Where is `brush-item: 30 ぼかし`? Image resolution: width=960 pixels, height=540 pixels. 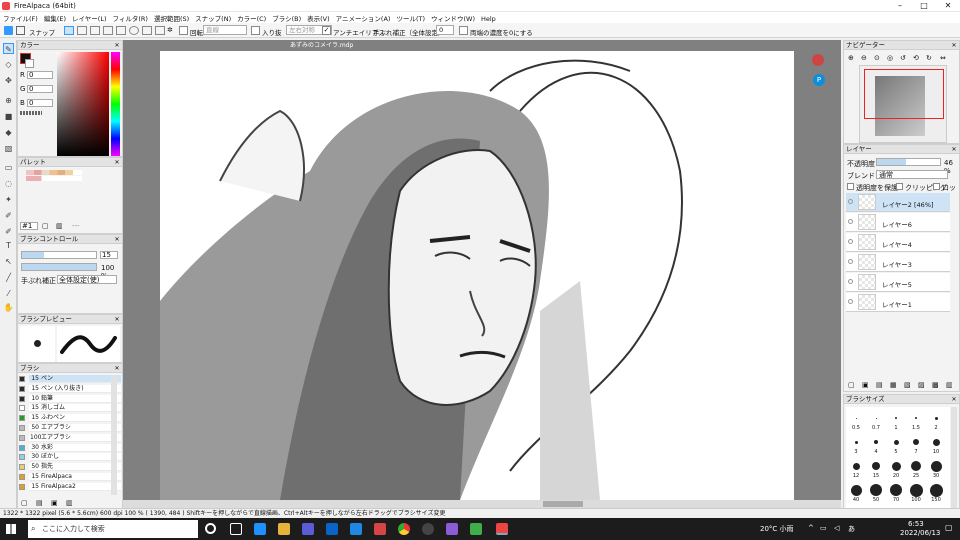 brush-item: 30 ぼかし is located at coordinates (70, 457).